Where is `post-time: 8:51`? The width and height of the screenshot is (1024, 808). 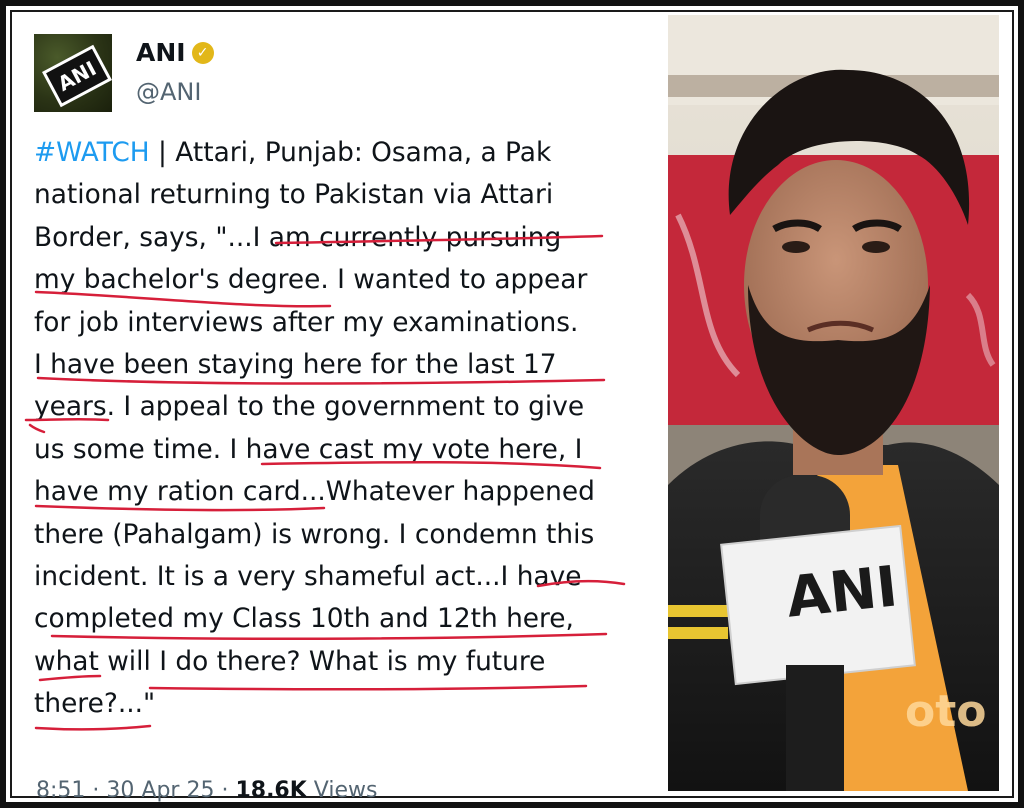 post-time: 8:51 is located at coordinates (60, 790).